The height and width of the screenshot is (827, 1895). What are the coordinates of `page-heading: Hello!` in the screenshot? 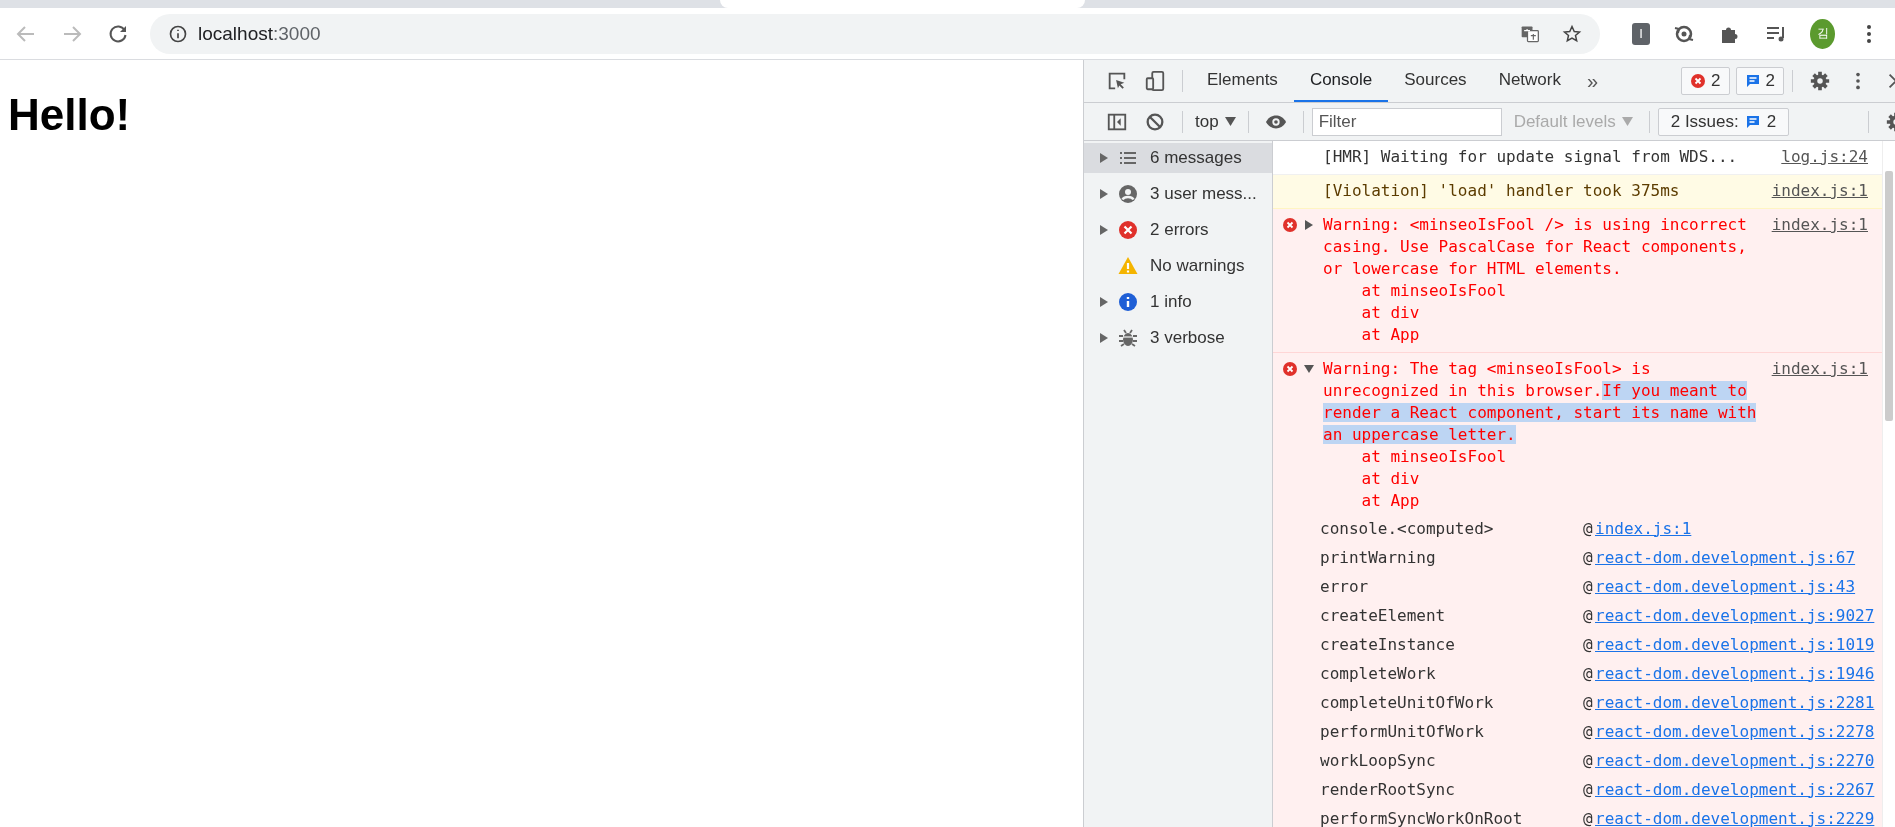 It's located at (69, 114).